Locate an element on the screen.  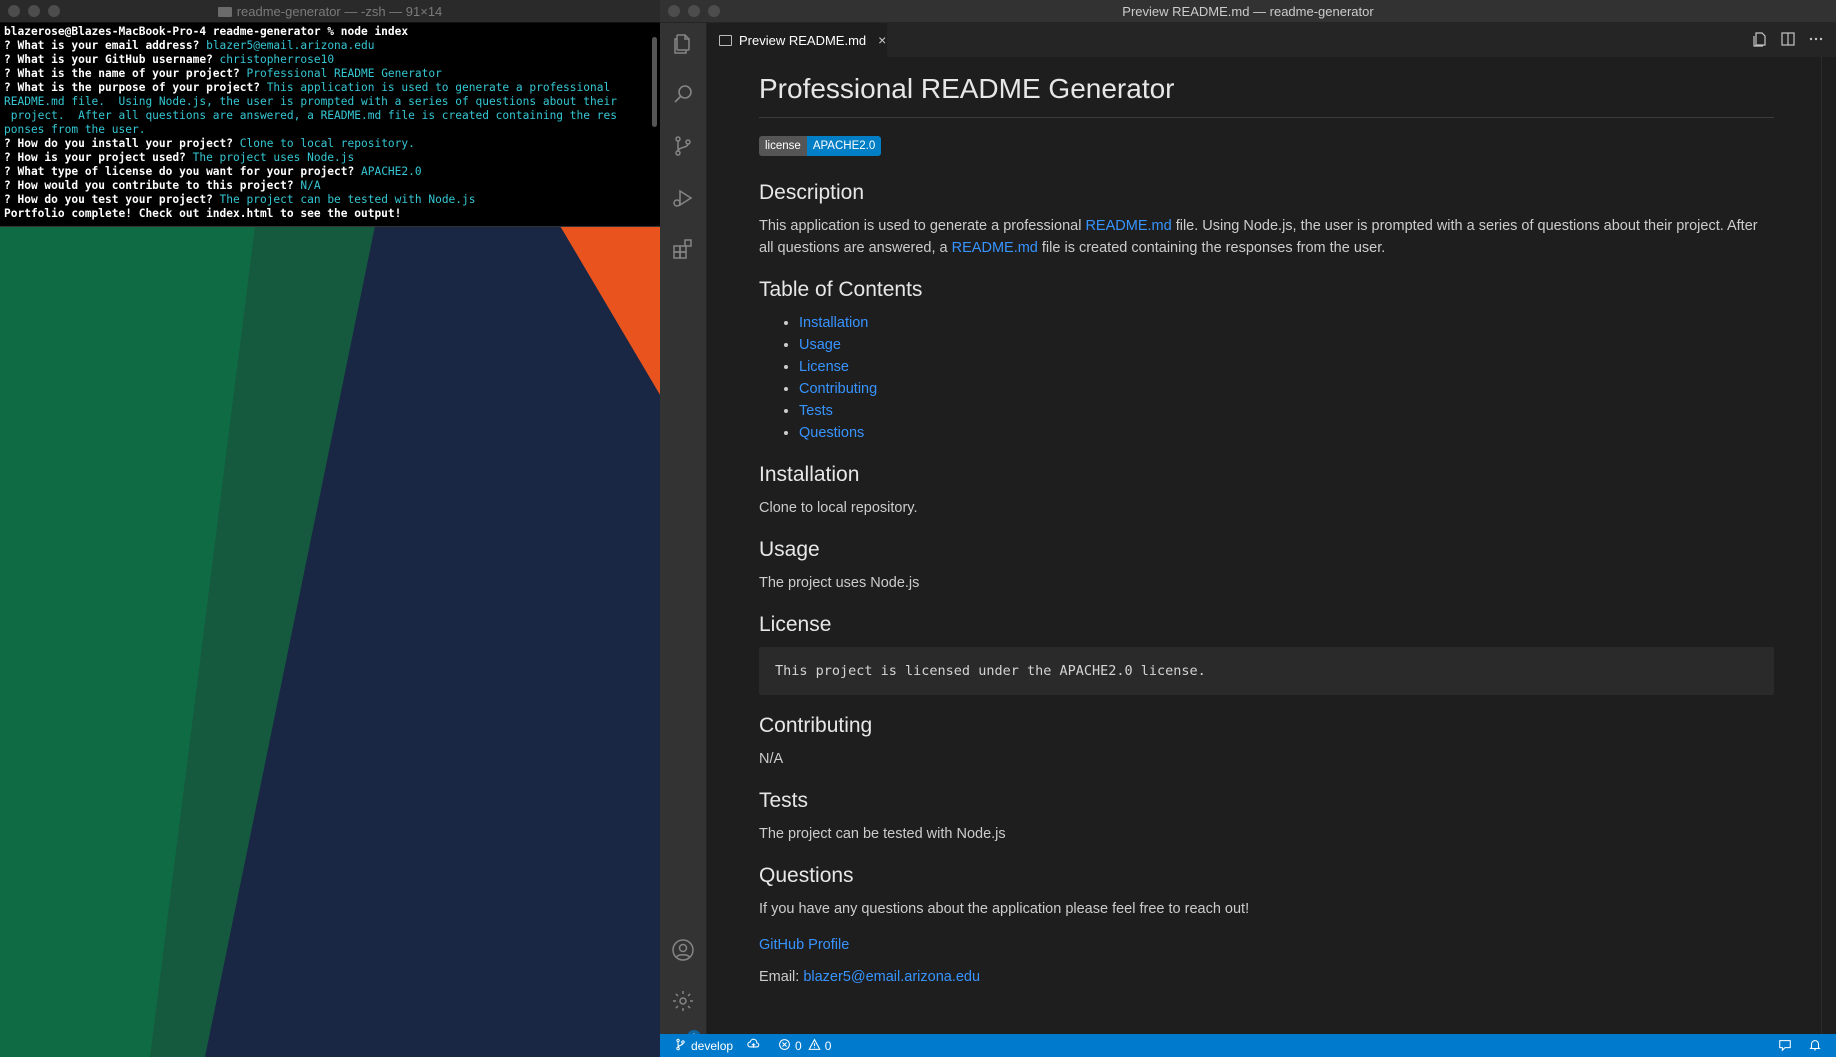
close-tab-button: × is located at coordinates (882, 40).